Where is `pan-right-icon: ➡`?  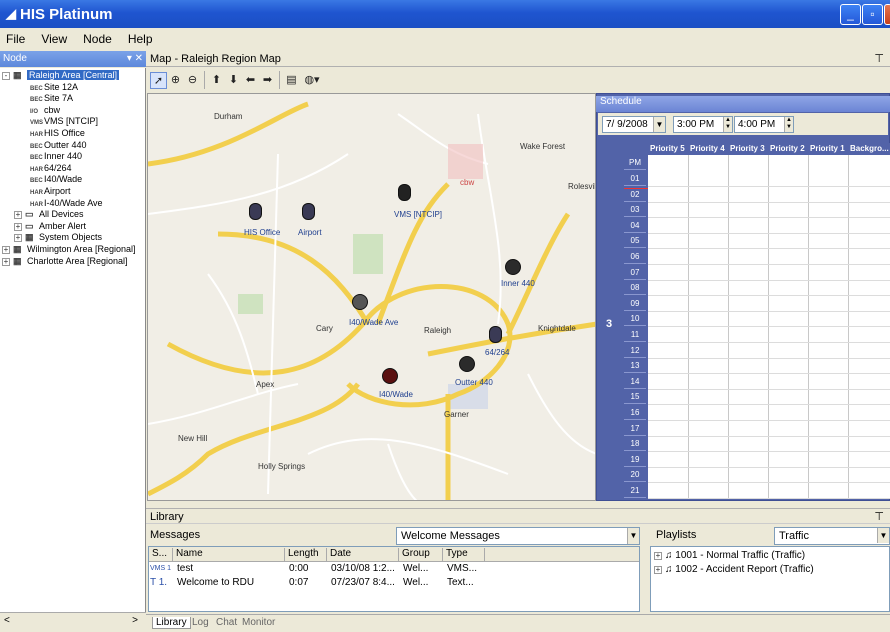
pan-right-icon: ➡ is located at coordinates (267, 80).